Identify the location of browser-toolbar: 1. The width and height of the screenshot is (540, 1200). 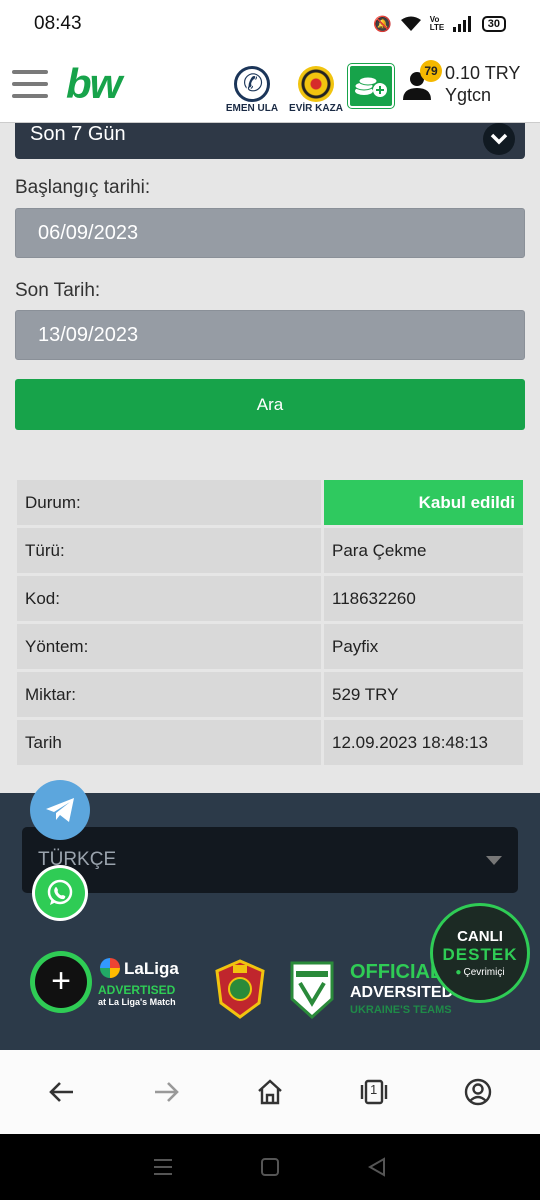
(270, 1092).